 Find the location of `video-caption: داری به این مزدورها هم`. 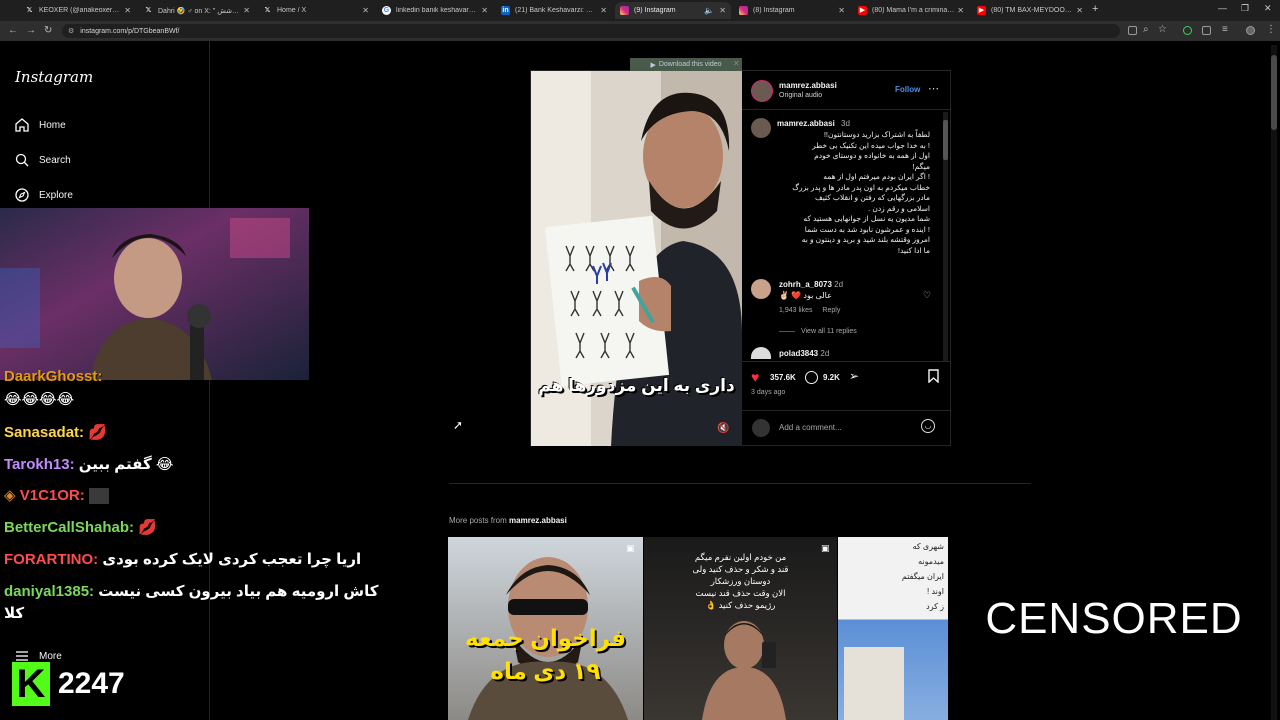

video-caption: داری به این مزدورها هم is located at coordinates (636, 385).